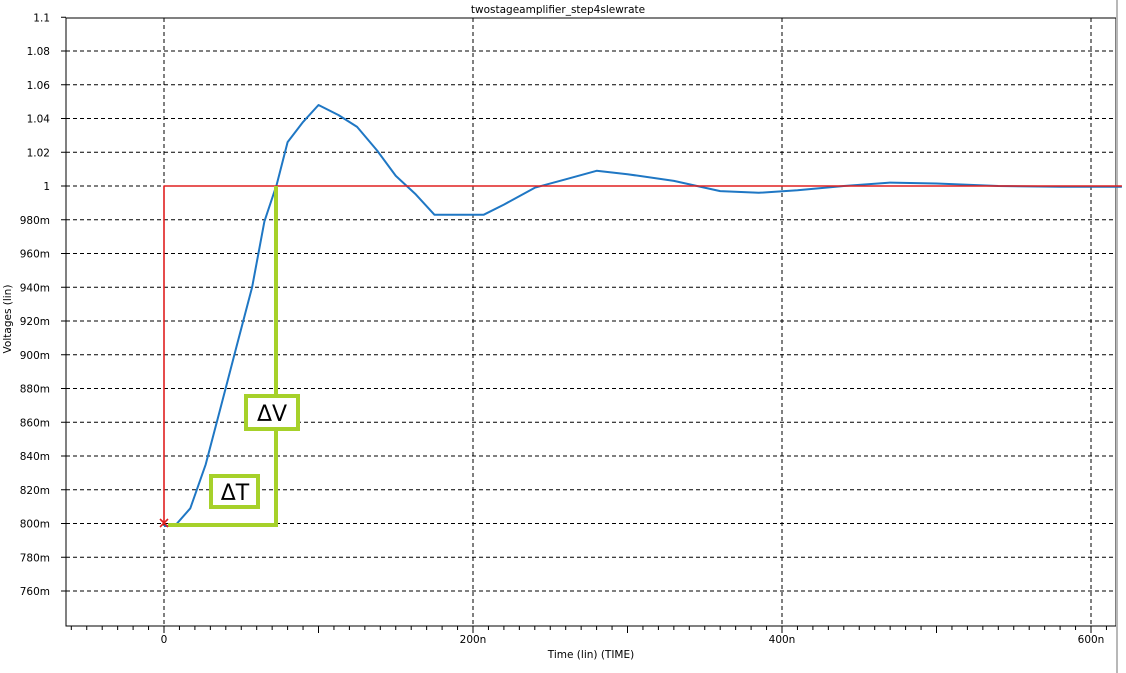 This screenshot has height=673, width=1126. What do you see at coordinates (473, 640) in the screenshot?
I see `x-tick-label: 200n` at bounding box center [473, 640].